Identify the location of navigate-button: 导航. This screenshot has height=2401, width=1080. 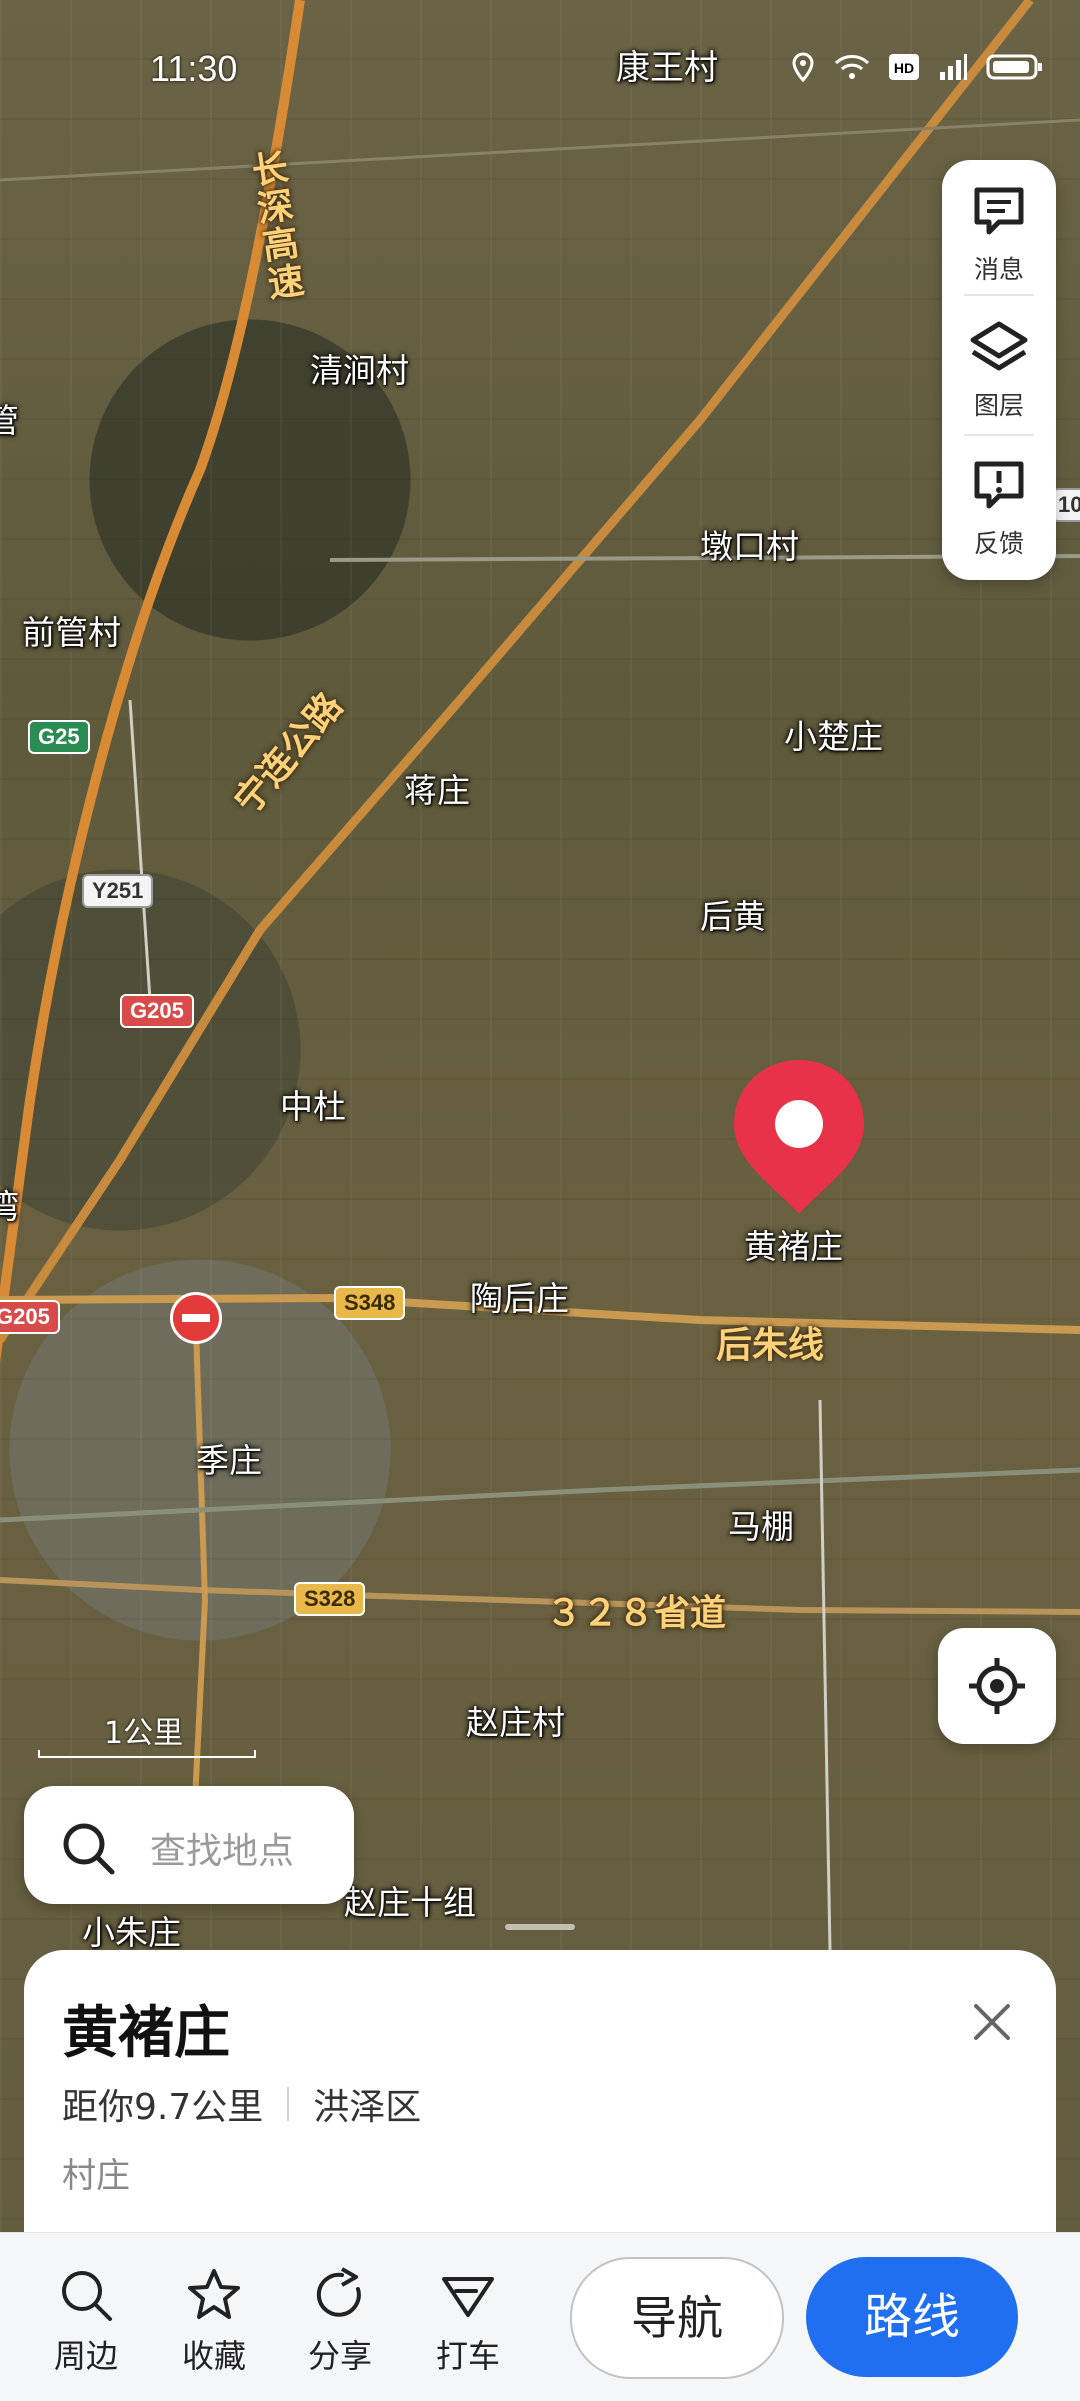
(677, 2318).